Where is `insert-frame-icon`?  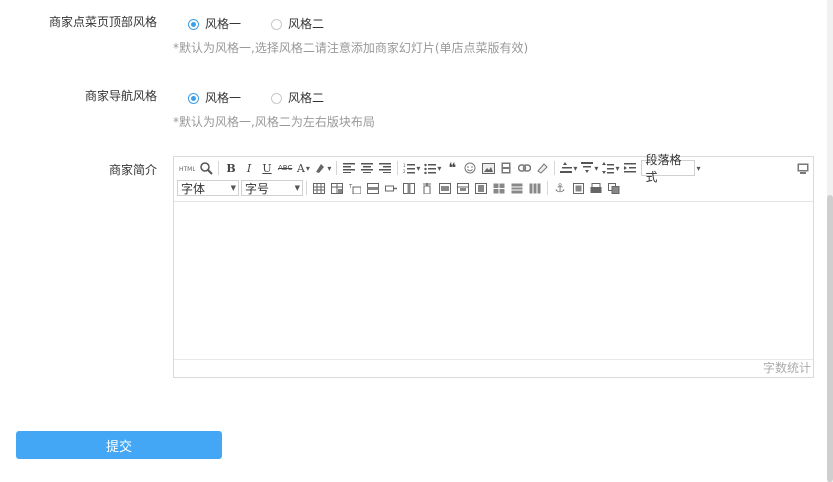
insert-frame-icon is located at coordinates (578, 188).